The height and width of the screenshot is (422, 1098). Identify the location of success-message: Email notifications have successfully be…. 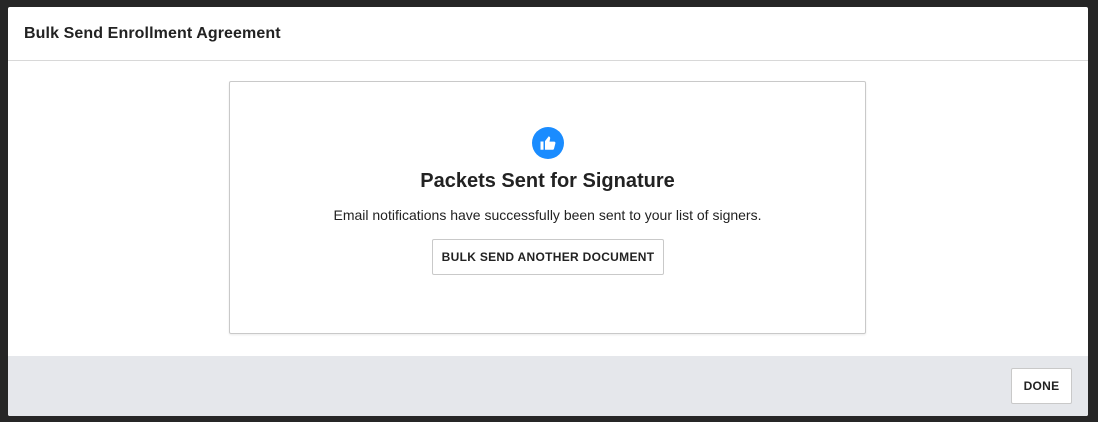
(547, 215).